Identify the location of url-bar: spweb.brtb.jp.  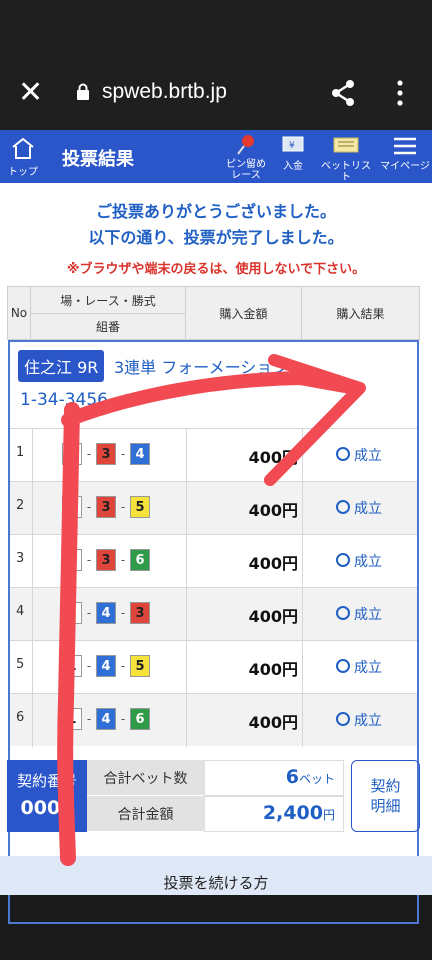
(164, 92).